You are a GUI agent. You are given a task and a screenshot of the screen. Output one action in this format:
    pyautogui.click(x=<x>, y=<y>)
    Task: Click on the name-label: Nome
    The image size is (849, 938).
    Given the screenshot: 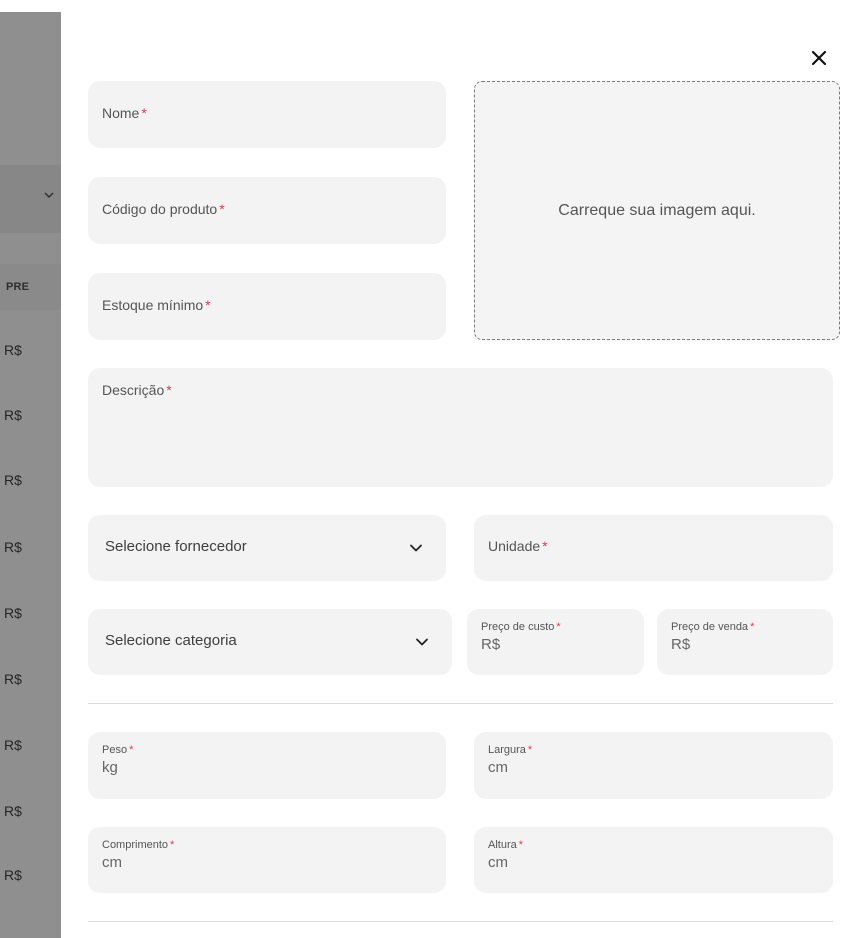 What is the action you would take?
    pyautogui.click(x=121, y=113)
    